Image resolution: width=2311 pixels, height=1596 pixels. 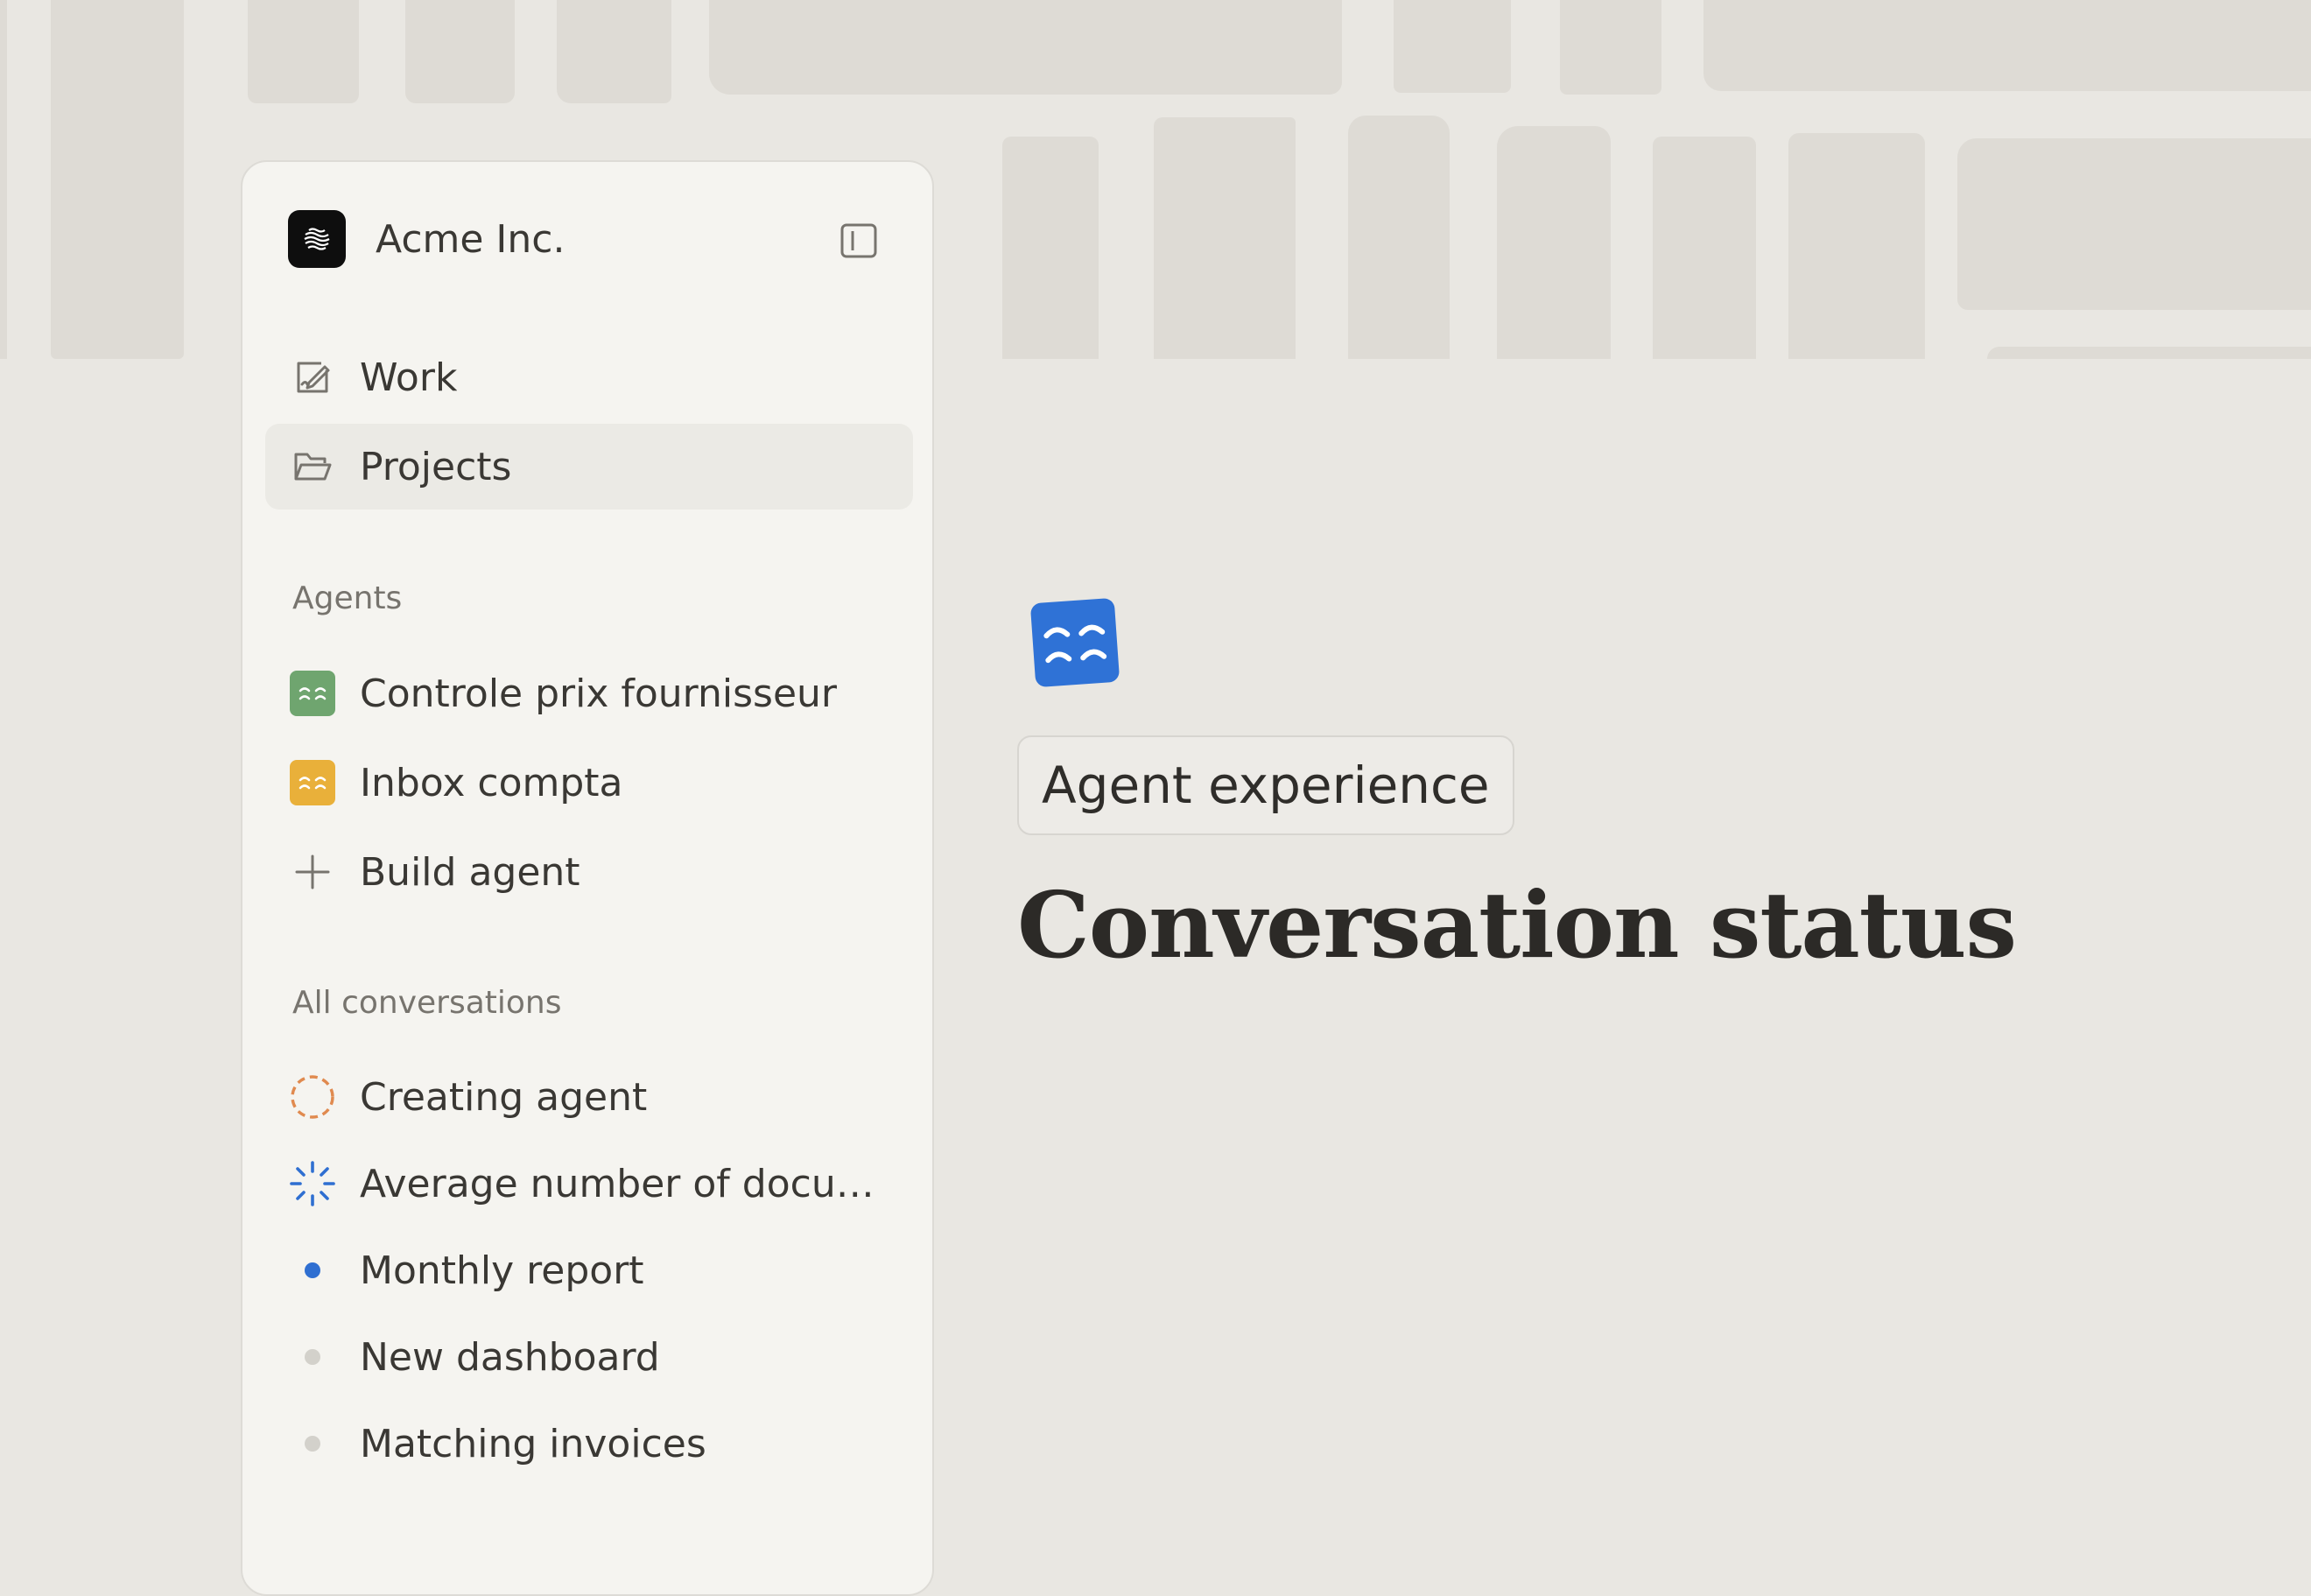 What do you see at coordinates (312, 1096) in the screenshot?
I see `creating-status-icon` at bounding box center [312, 1096].